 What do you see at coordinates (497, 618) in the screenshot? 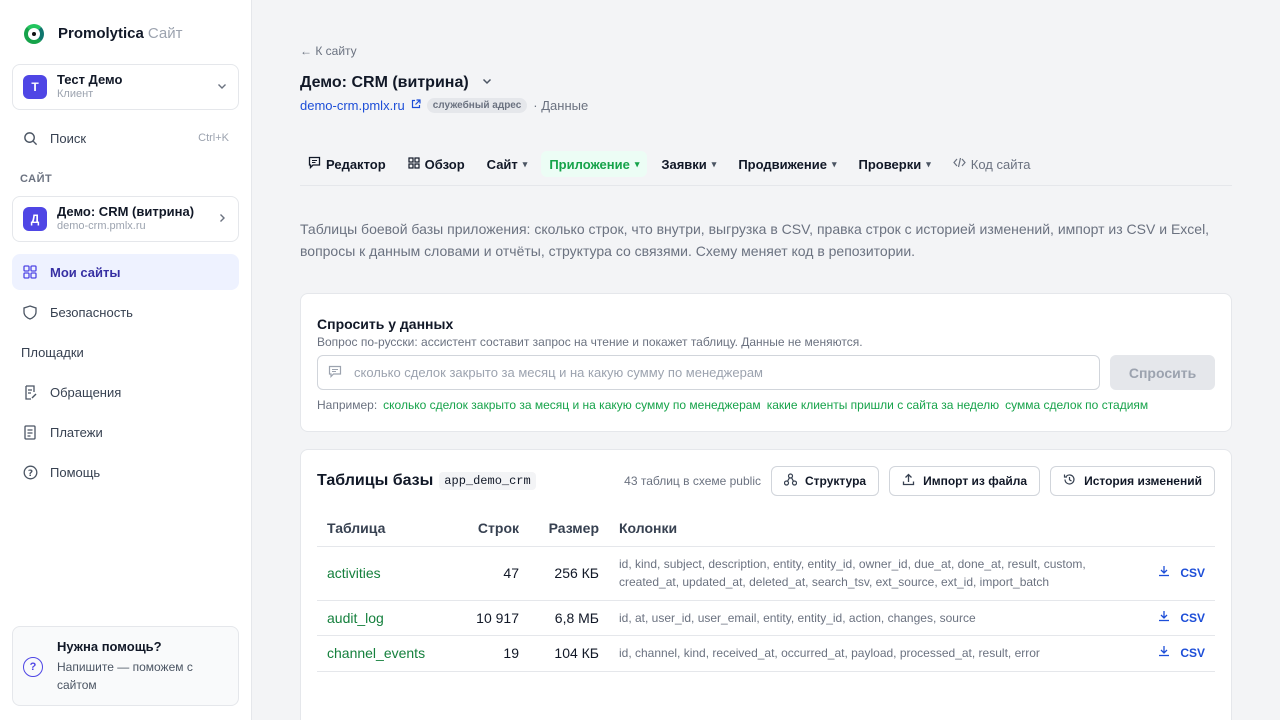
I see `row-count: 10 917` at bounding box center [497, 618].